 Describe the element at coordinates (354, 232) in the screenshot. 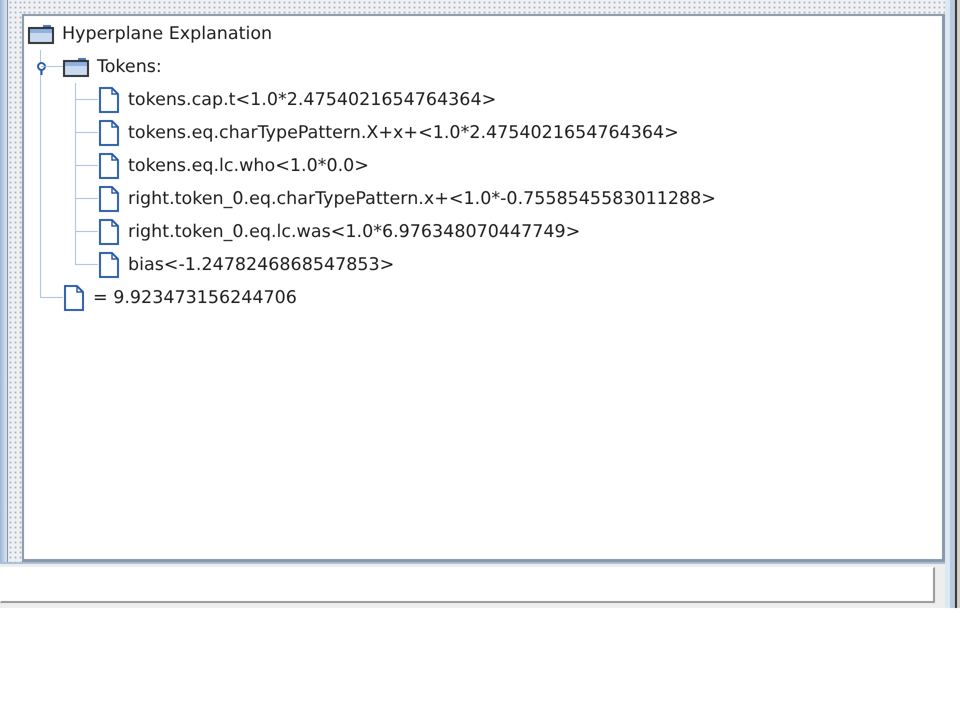

I see `tree-item-label: right.token_0.eq.lc.was<1.0*6.976348070447749>` at that location.